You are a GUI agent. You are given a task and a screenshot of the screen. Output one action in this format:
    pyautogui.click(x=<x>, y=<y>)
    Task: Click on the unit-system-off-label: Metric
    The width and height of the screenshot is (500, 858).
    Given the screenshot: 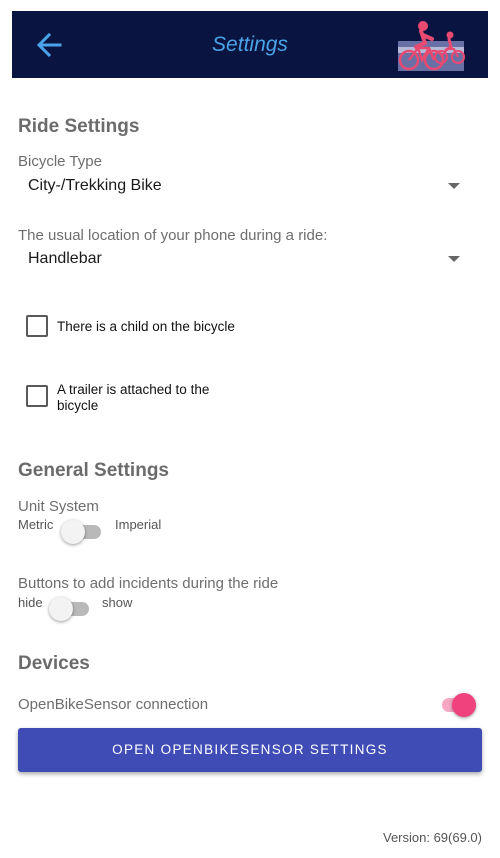 What is the action you would take?
    pyautogui.click(x=36, y=524)
    